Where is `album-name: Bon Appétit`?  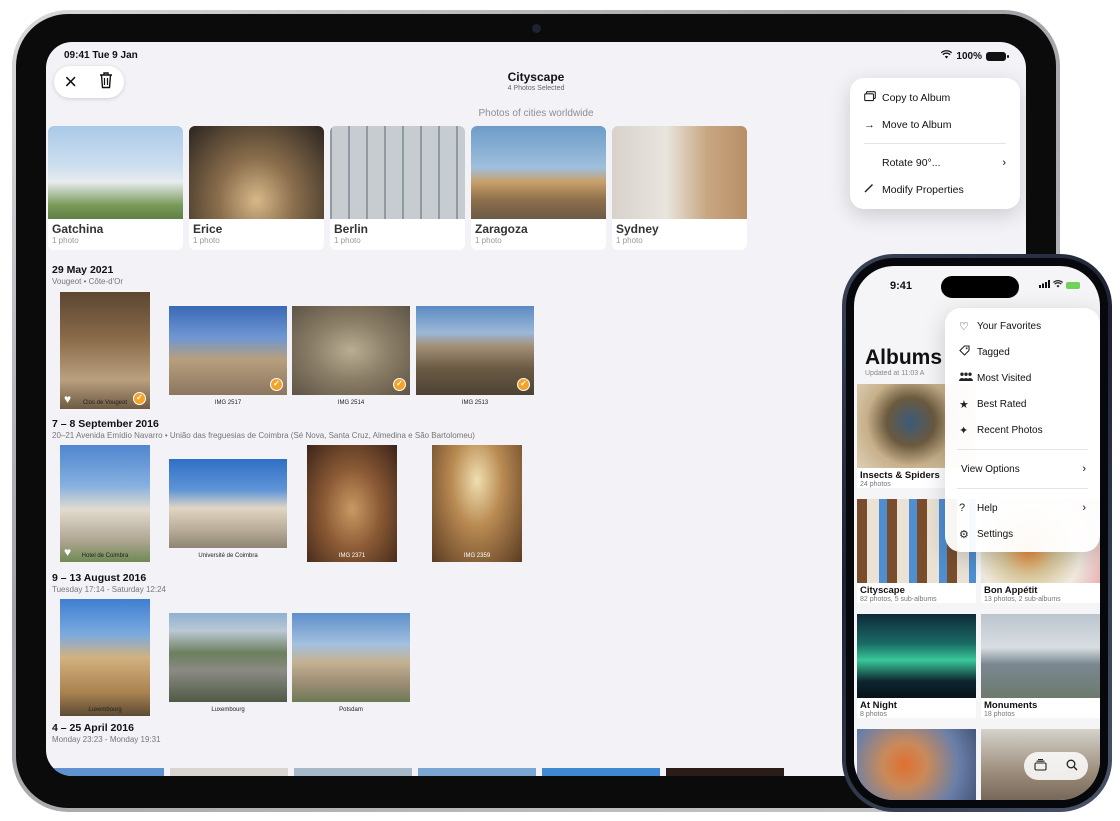
album-name: Bon Appétit is located at coordinates (1011, 590).